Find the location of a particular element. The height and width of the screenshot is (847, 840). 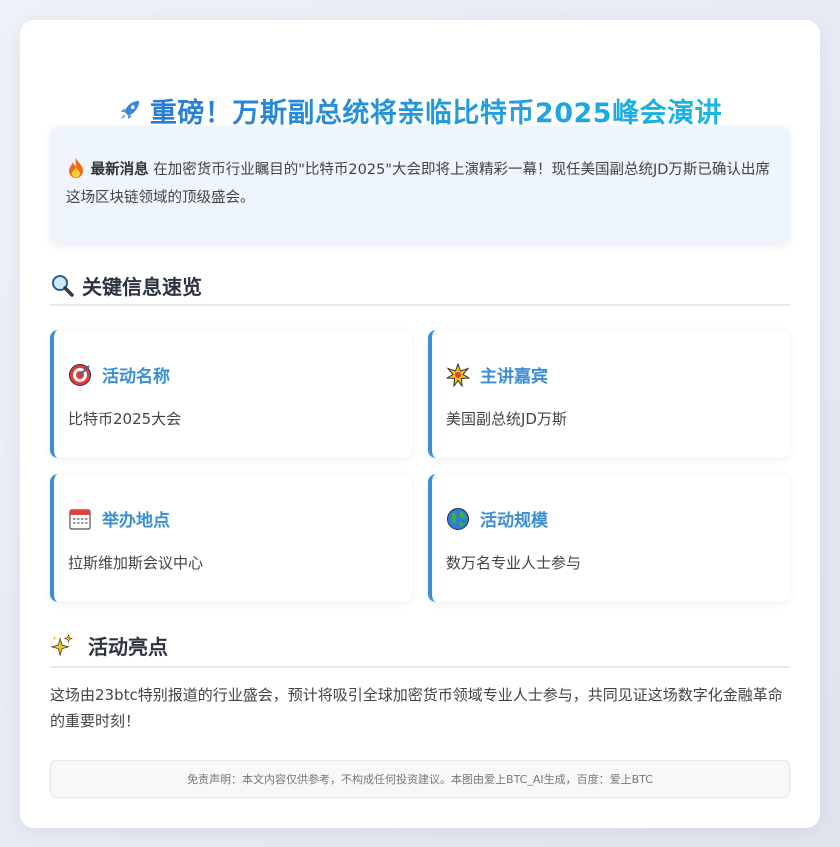

highlights-heading: 活动亮点 is located at coordinates (420, 646).